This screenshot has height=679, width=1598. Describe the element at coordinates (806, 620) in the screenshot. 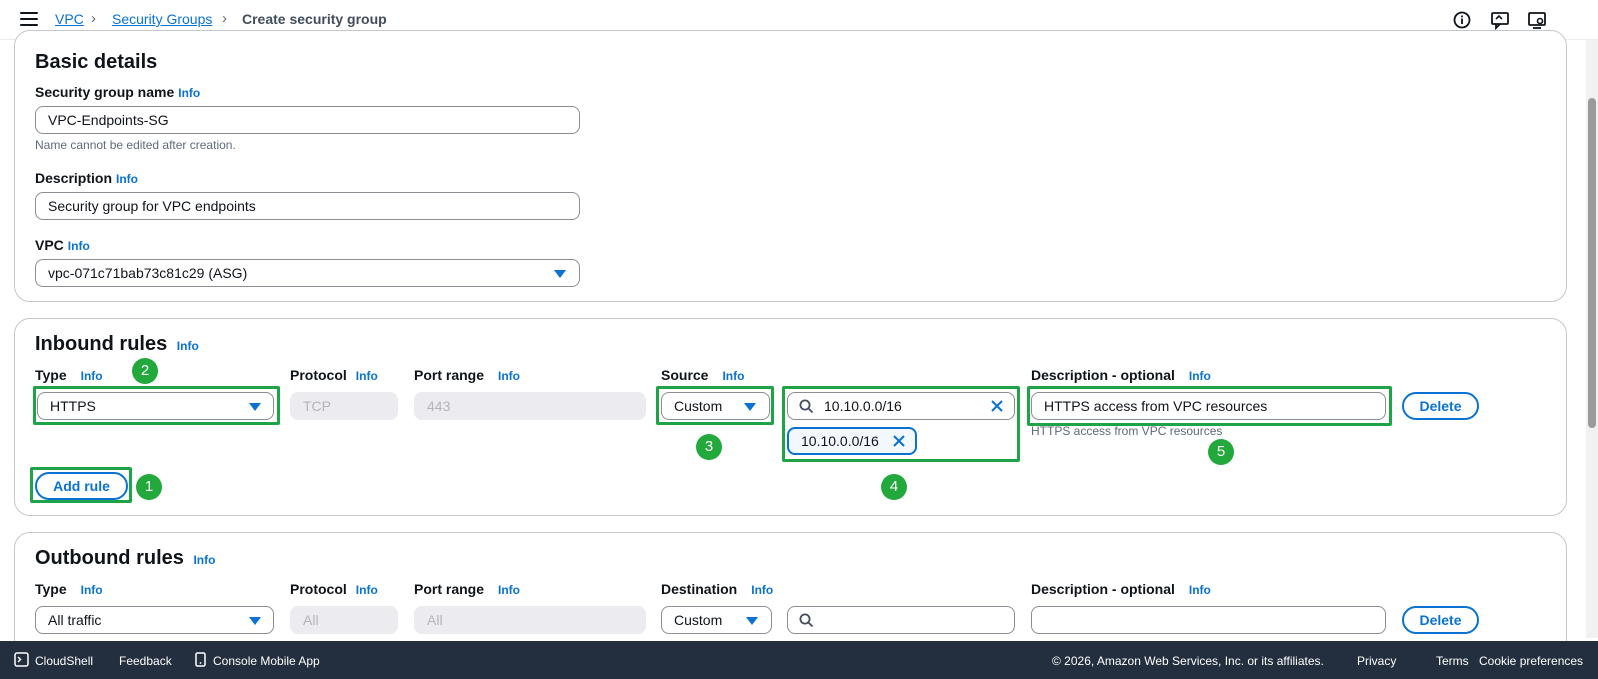

I see `search-icon` at that location.